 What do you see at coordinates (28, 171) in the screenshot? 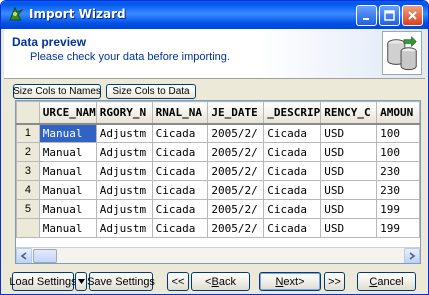
I see `row-number: 3` at bounding box center [28, 171].